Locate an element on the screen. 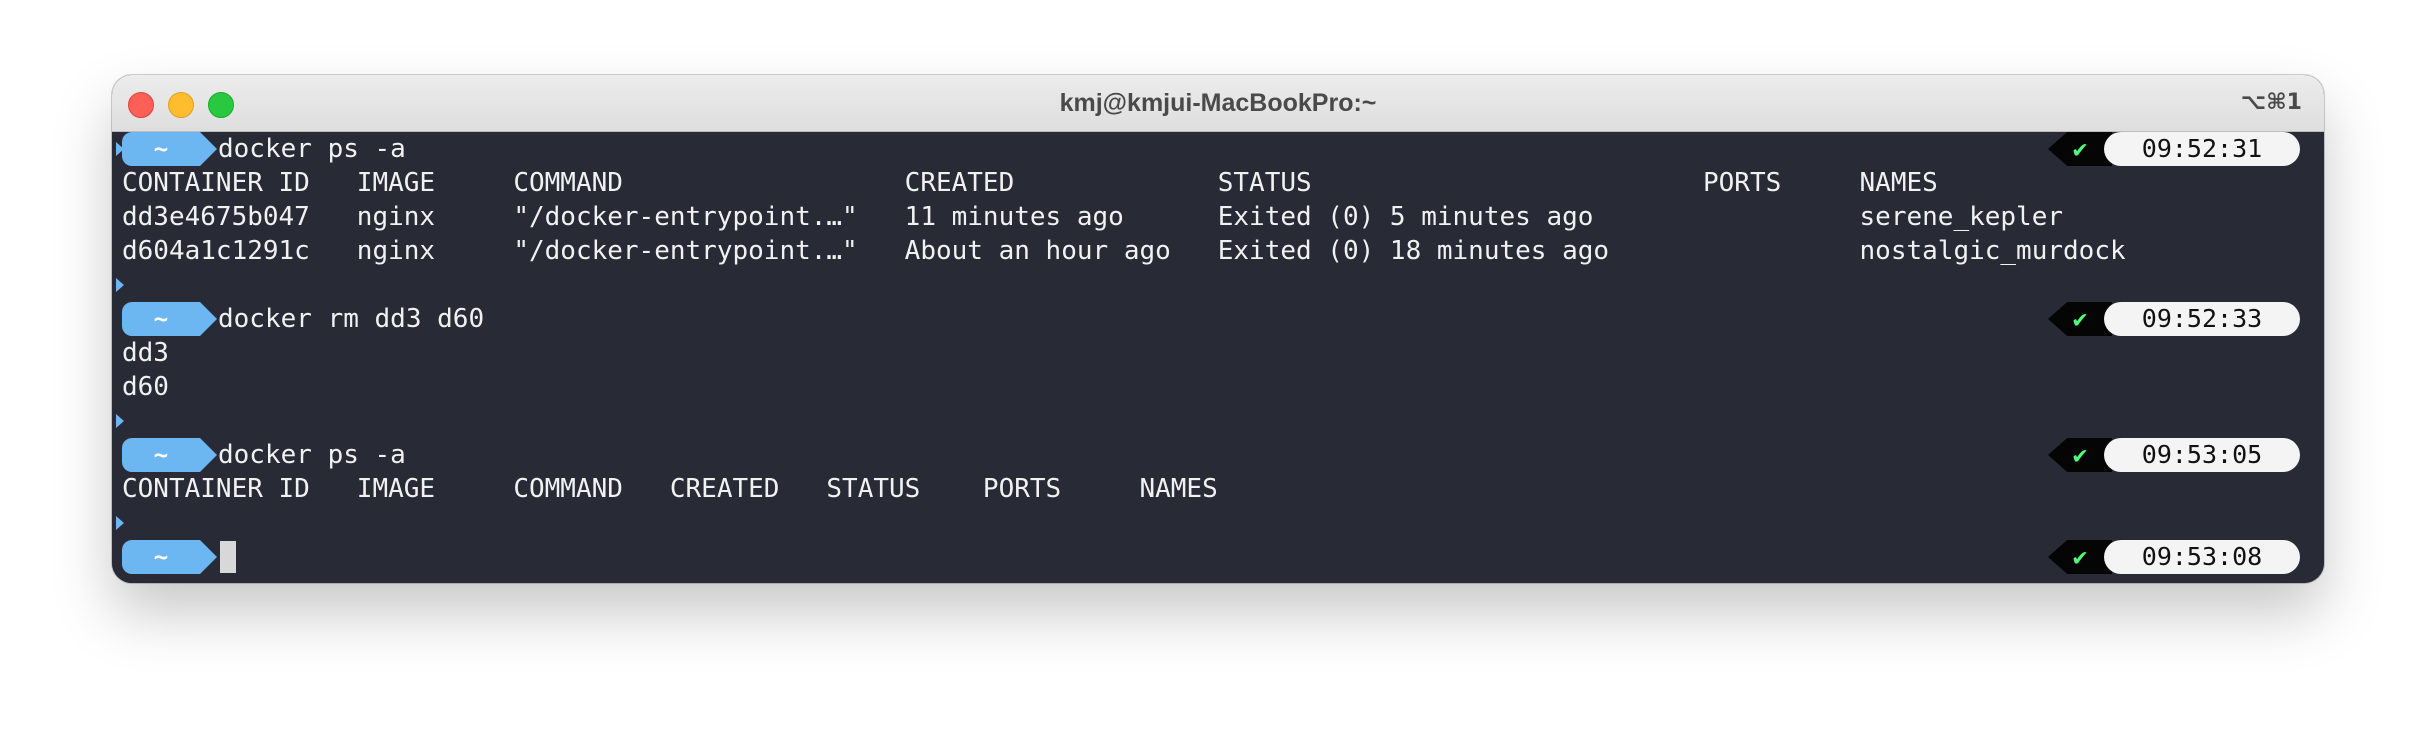  window-shortcut: ⌥⌘1 is located at coordinates (2271, 102).